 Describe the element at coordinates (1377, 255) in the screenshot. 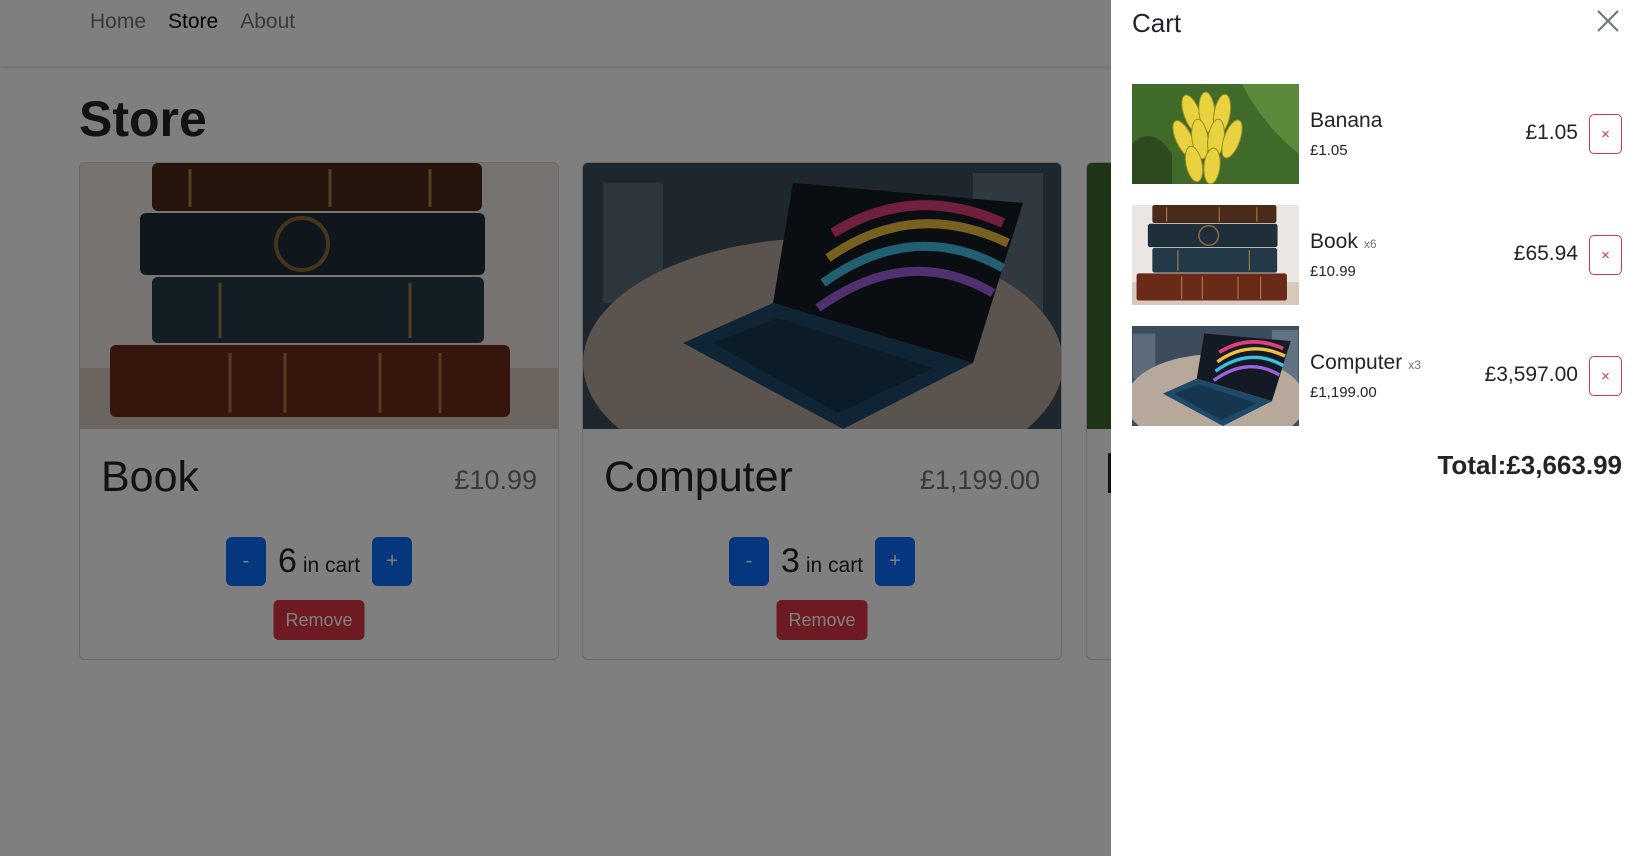

I see `cart-item-book: Book x6 £10.99 £65.94 ×` at that location.